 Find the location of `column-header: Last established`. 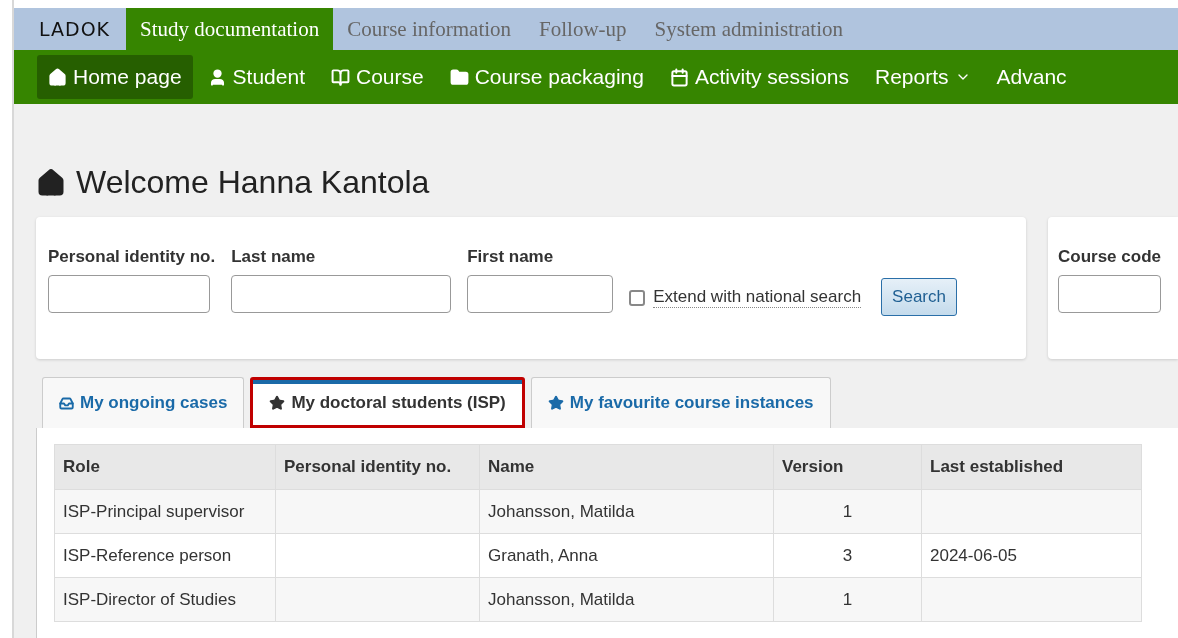

column-header: Last established is located at coordinates (1031, 467).